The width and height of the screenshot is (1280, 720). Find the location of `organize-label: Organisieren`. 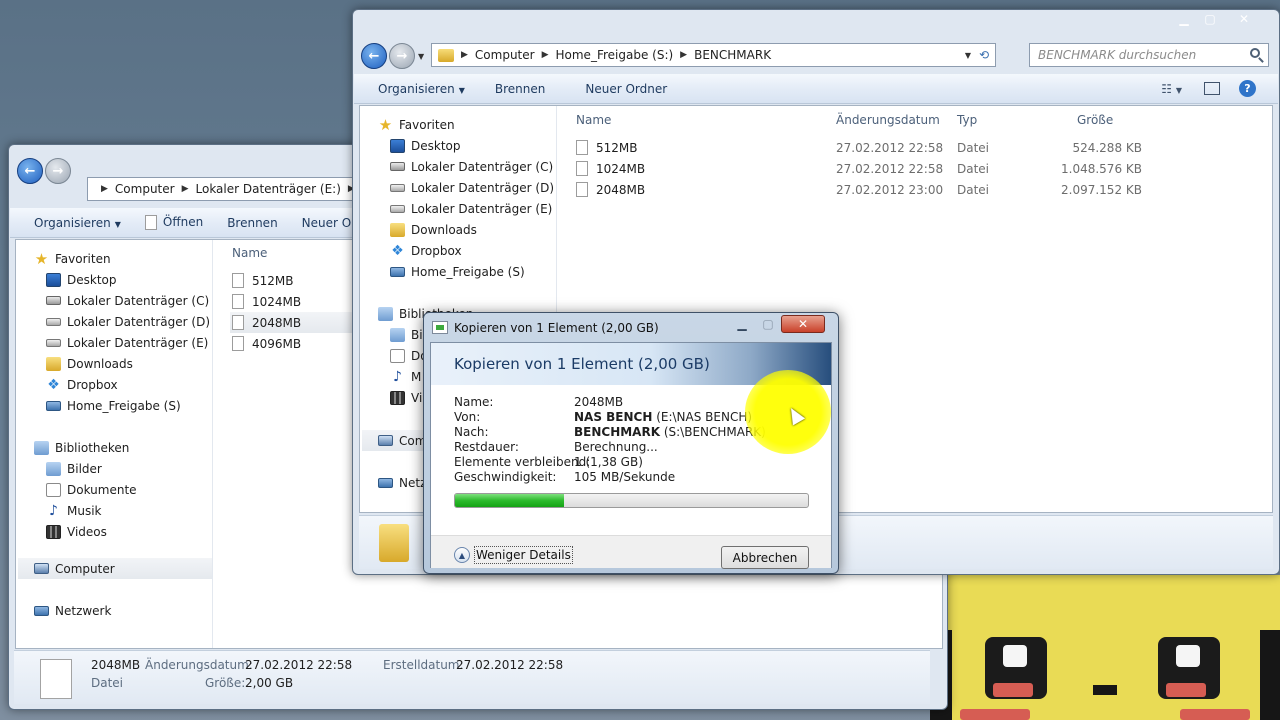

organize-label: Organisieren is located at coordinates (416, 88).